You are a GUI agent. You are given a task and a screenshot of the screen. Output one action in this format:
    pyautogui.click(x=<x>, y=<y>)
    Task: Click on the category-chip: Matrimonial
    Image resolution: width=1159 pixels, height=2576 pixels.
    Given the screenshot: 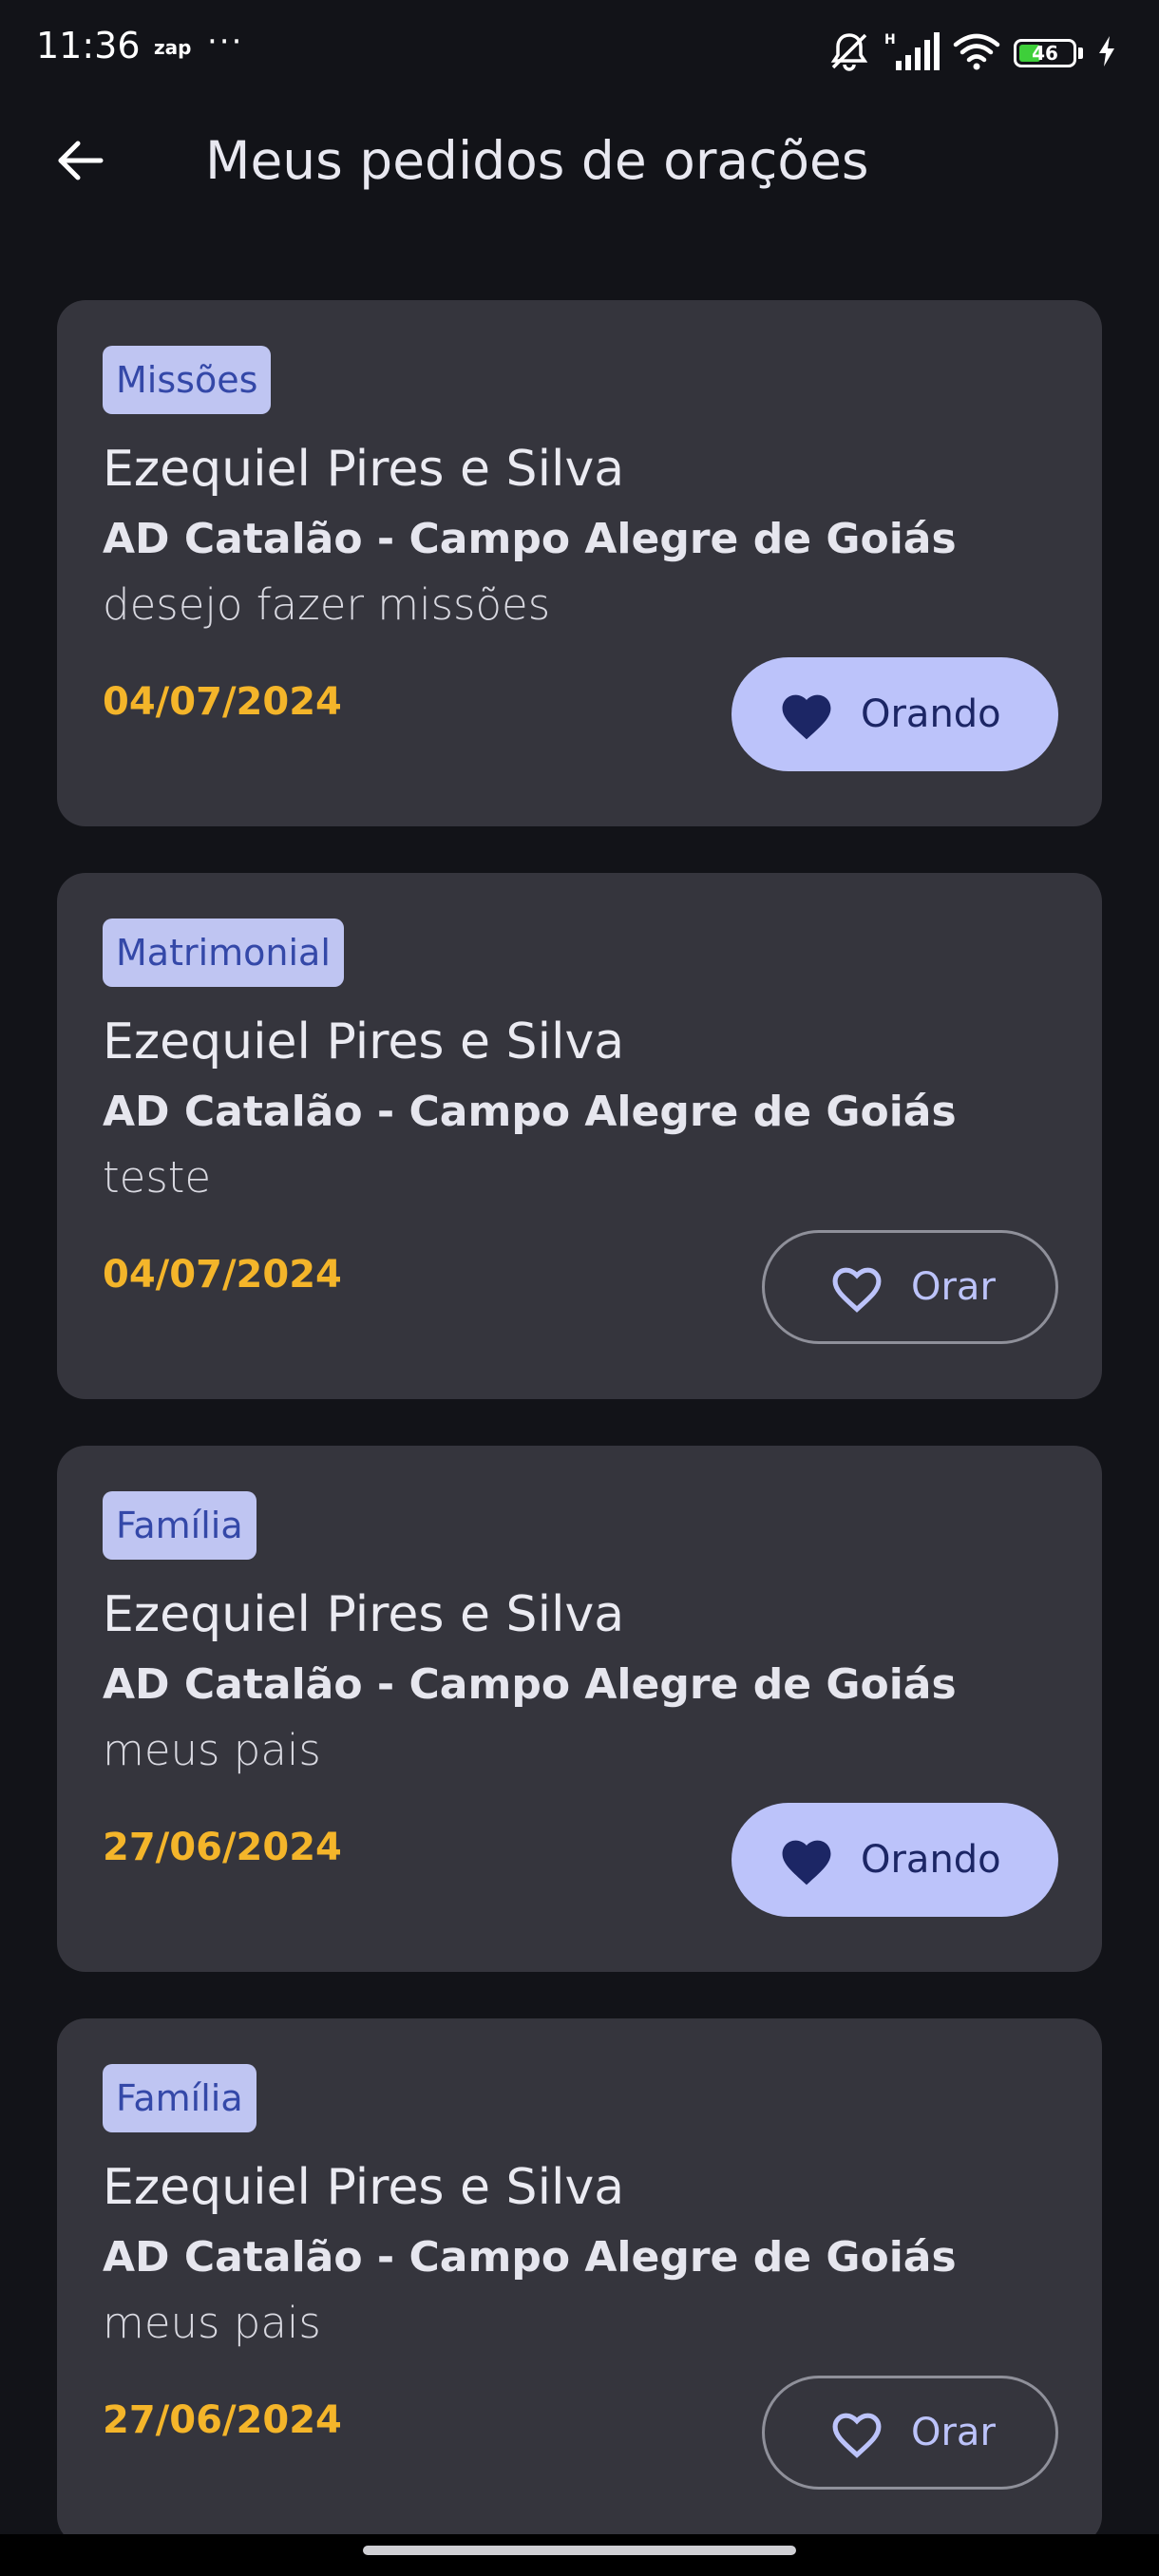 What is the action you would take?
    pyautogui.click(x=223, y=953)
    